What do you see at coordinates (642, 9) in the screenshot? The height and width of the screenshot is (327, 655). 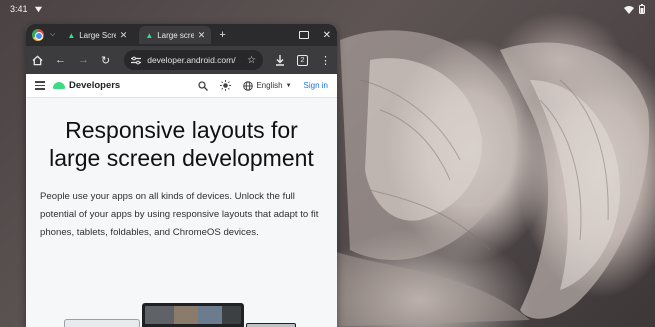 I see `battery-icon` at bounding box center [642, 9].